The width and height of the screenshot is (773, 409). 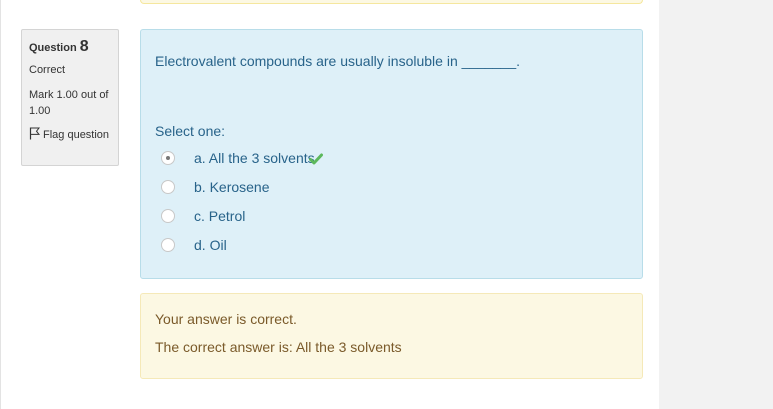 What do you see at coordinates (84, 46) in the screenshot?
I see `question-number-value: 8` at bounding box center [84, 46].